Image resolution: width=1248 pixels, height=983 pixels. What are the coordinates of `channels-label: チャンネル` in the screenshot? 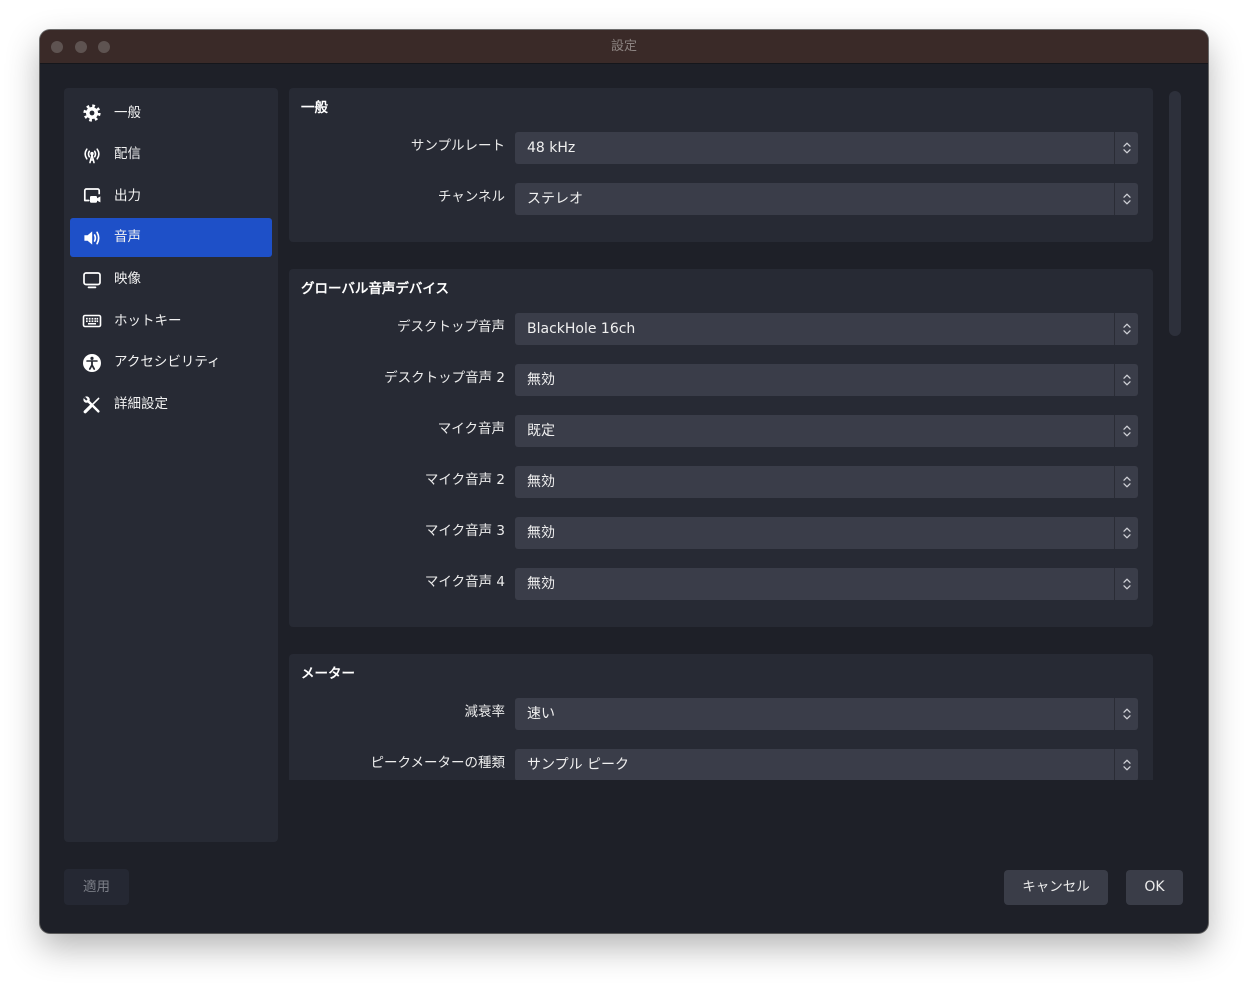 It's located at (471, 197).